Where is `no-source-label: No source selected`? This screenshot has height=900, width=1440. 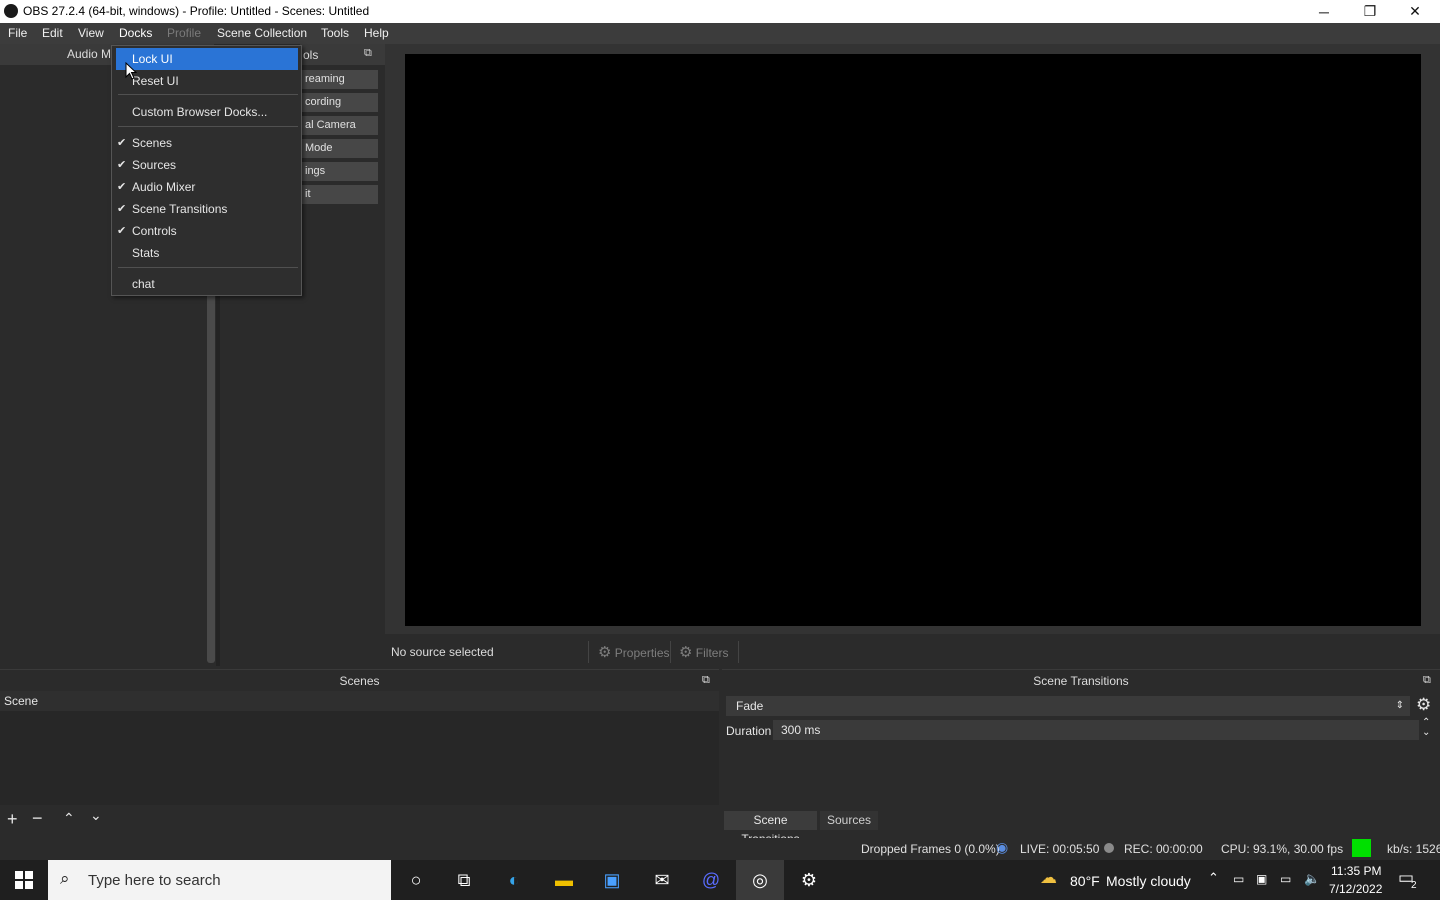
no-source-label: No source selected is located at coordinates (442, 652).